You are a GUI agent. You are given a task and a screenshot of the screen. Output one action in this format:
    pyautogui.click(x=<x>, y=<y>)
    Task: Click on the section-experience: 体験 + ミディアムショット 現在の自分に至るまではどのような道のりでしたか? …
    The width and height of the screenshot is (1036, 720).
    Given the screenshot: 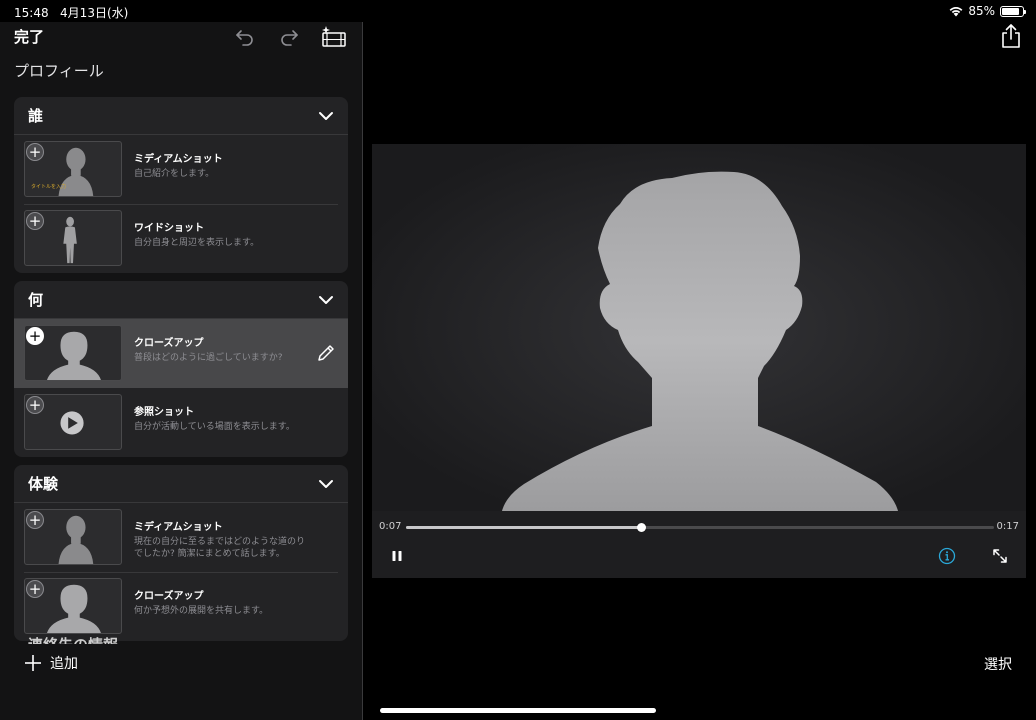 What is the action you would take?
    pyautogui.click(x=181, y=553)
    